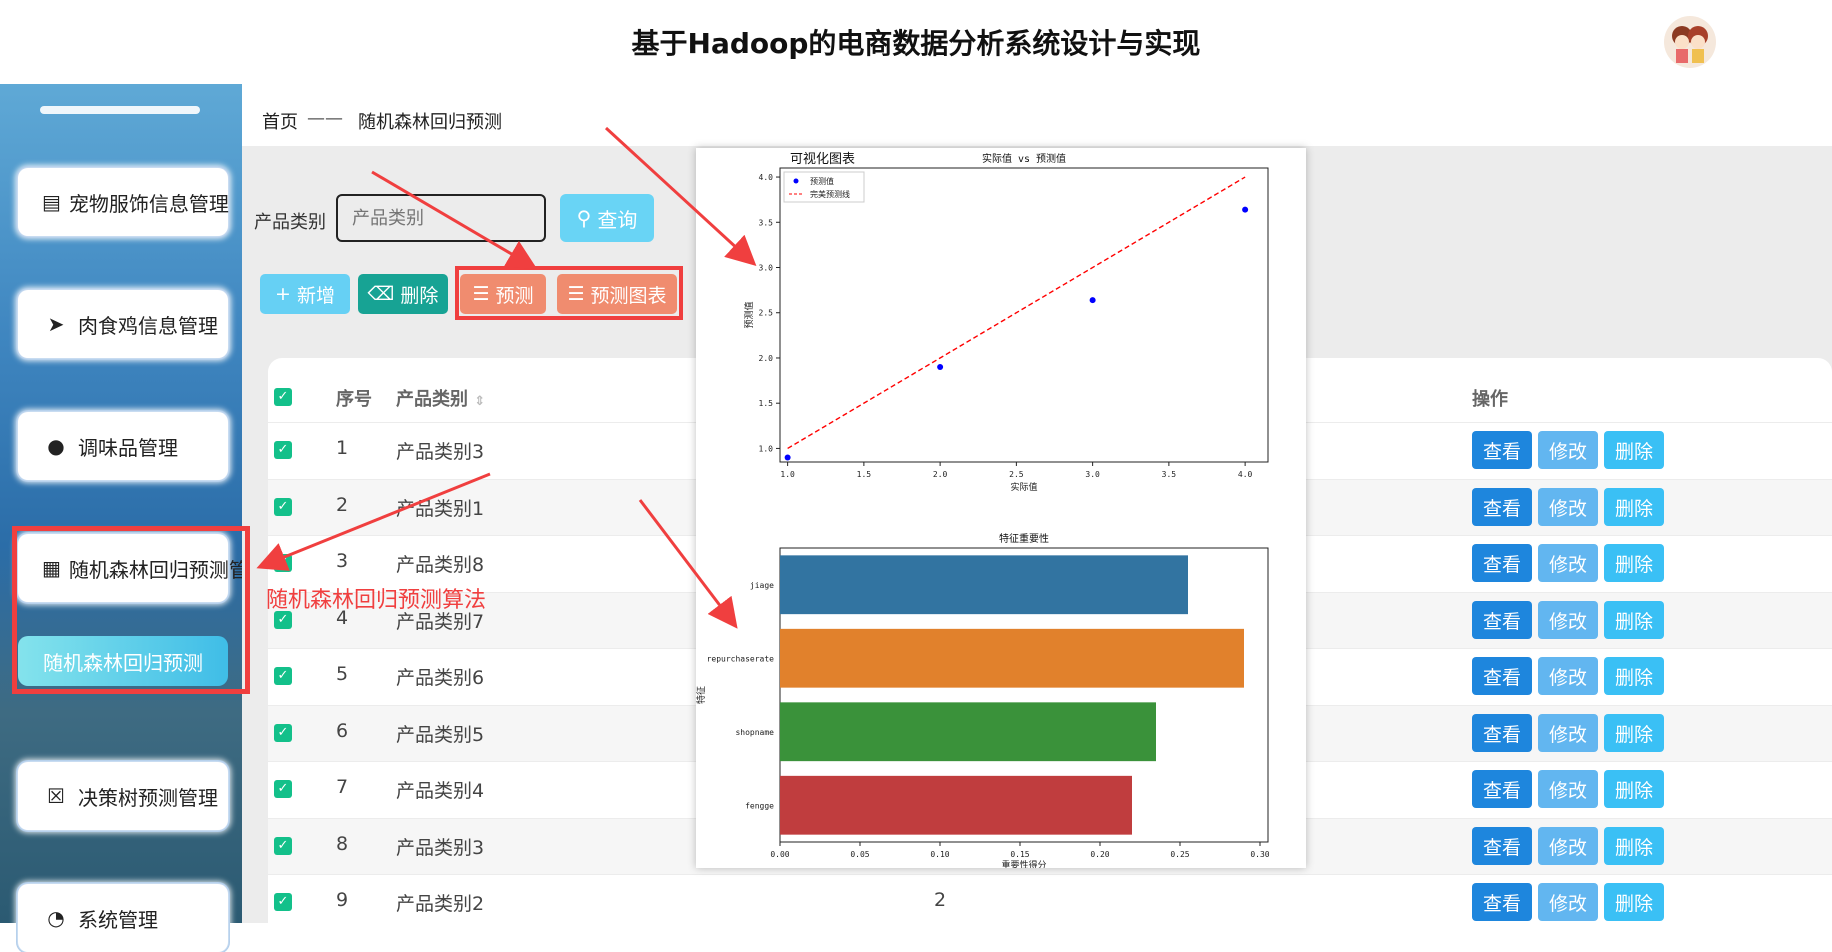 This screenshot has width=1832, height=952. I want to click on bar-x-tick-label: 0.30, so click(1259, 854).